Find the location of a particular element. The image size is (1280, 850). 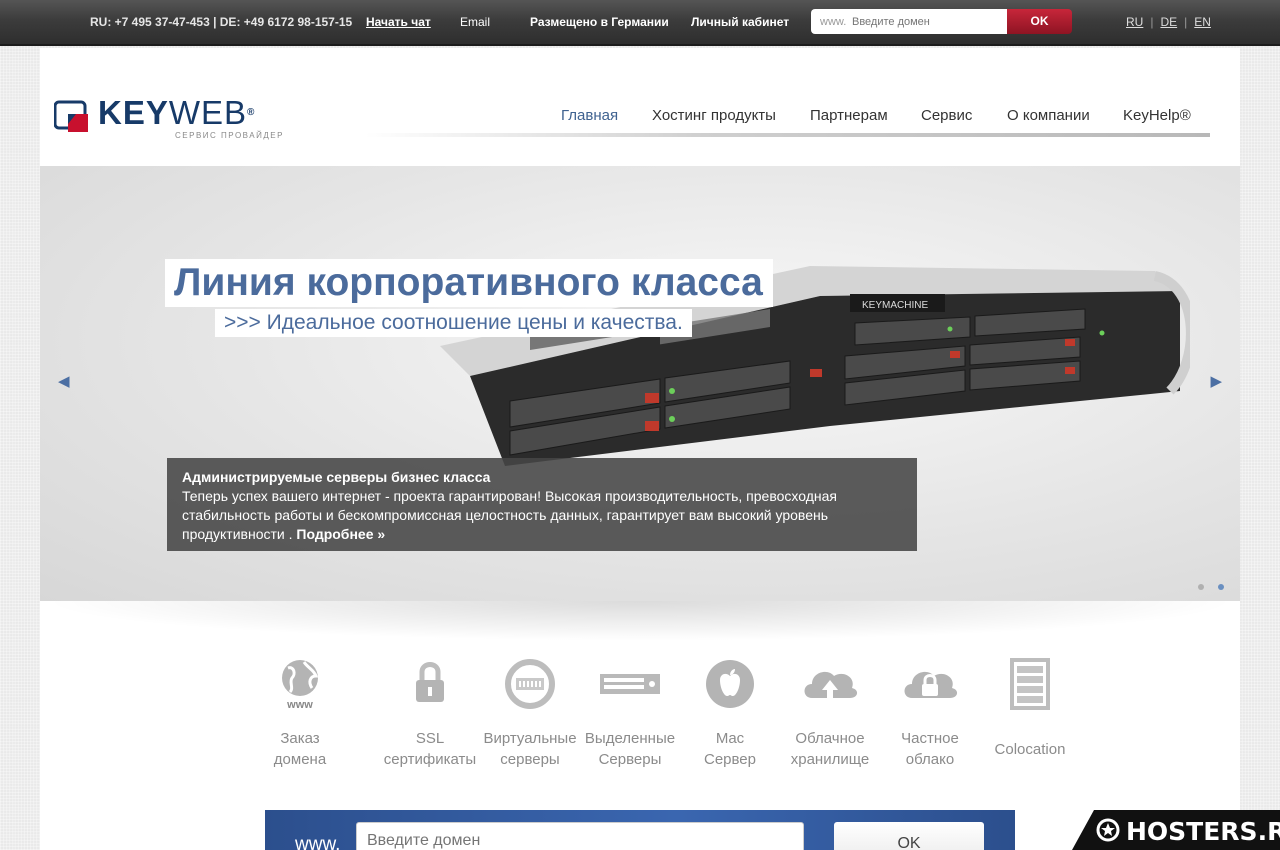

nav-underline is located at coordinates (787, 135).